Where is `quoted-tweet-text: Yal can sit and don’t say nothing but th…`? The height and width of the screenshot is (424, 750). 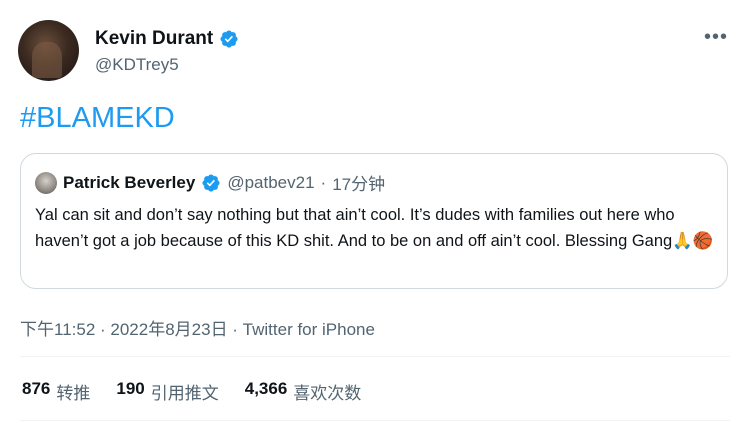
quoted-tweet-text: Yal can sit and don’t say nothing but th… is located at coordinates (355, 228).